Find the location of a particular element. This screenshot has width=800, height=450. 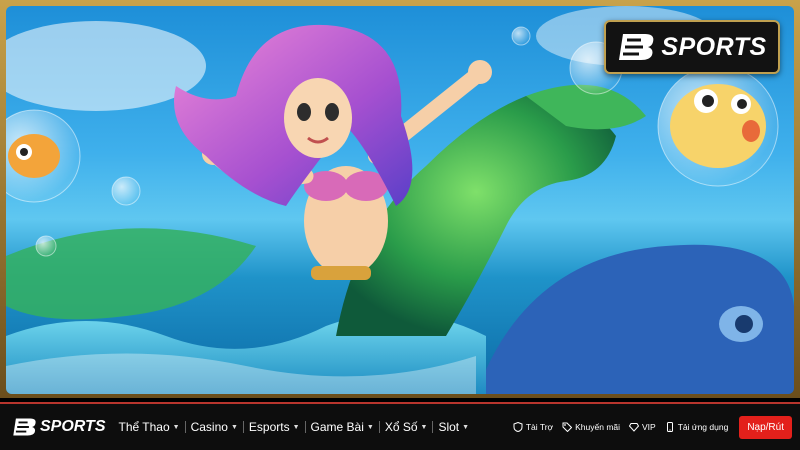

diamond-icon is located at coordinates (634, 427).